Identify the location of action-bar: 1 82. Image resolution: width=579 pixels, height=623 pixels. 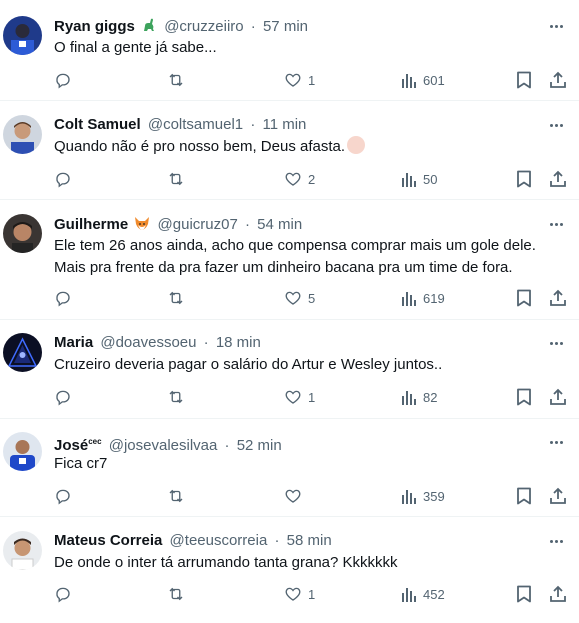
(310, 397).